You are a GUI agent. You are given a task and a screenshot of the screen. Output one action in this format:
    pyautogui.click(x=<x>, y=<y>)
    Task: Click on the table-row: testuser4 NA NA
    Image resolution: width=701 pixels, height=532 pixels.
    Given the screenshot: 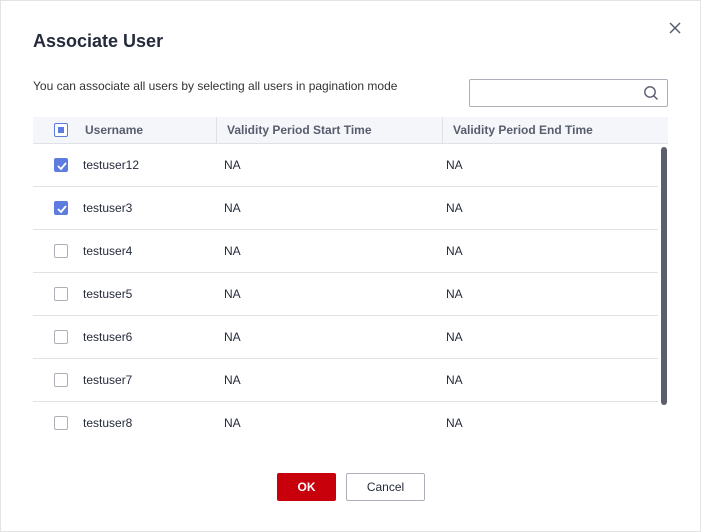 What is the action you would take?
    pyautogui.click(x=345, y=251)
    